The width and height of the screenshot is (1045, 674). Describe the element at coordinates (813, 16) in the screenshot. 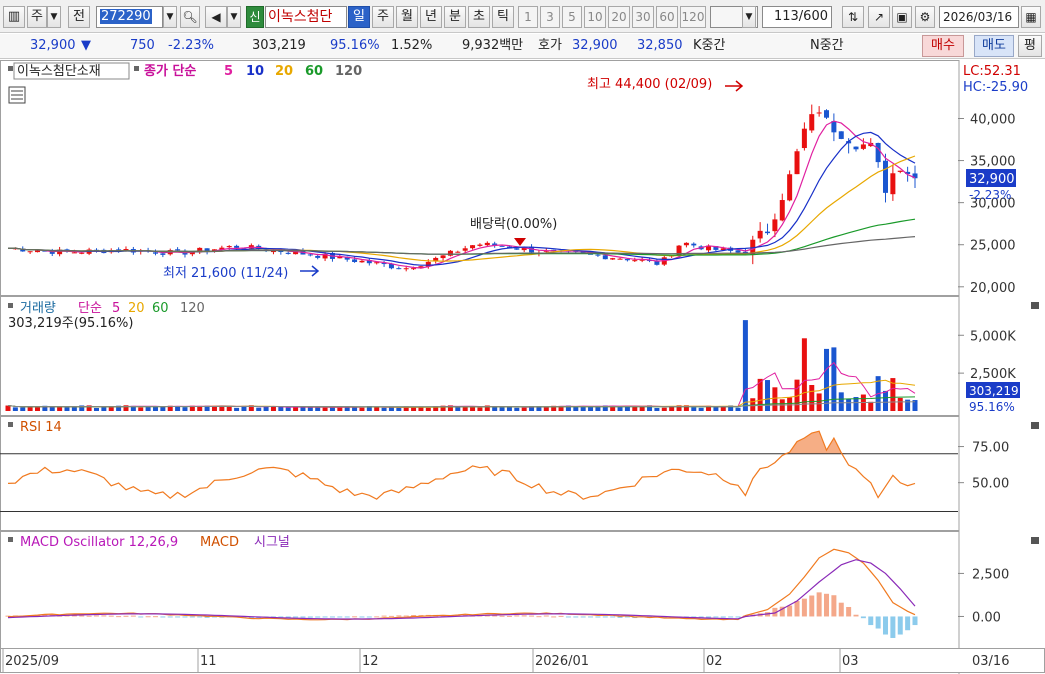

I see `count-max: /600` at that location.